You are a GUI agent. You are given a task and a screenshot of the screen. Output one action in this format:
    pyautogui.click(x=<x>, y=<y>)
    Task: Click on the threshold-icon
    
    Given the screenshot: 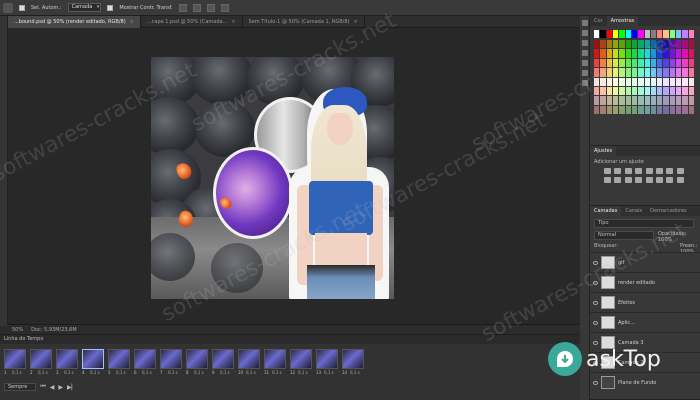 What is the action you would take?
    pyautogui.click(x=659, y=180)
    